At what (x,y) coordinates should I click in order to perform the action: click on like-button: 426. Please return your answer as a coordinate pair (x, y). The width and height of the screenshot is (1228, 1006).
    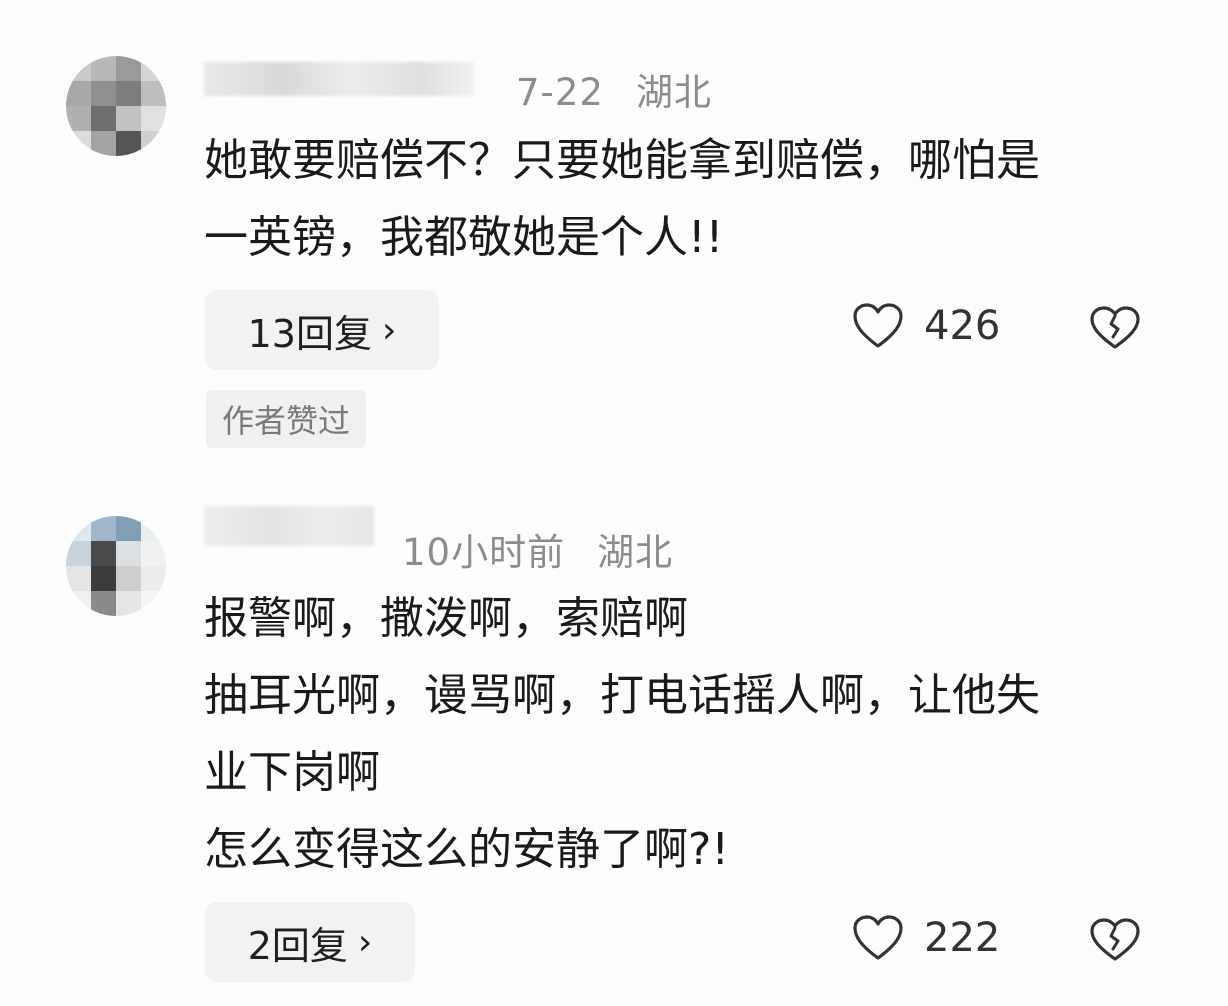
    Looking at the image, I should click on (926, 326).